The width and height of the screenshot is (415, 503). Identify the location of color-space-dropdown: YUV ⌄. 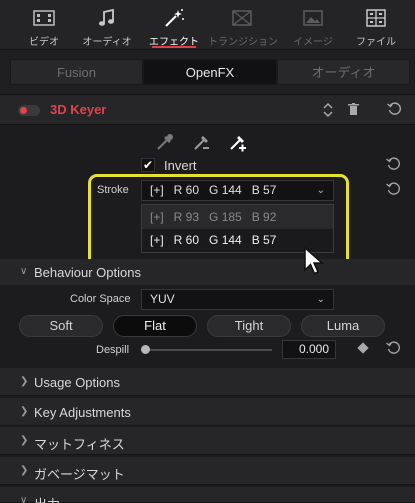
(237, 299).